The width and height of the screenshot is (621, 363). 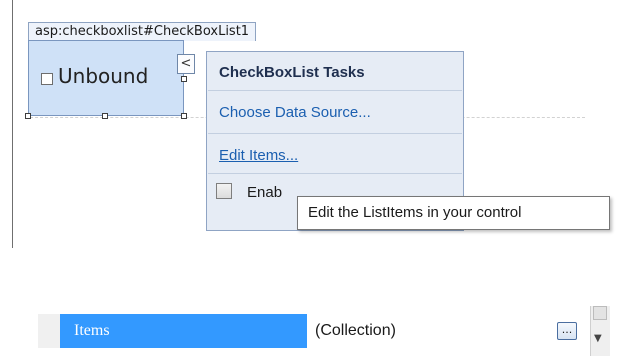 What do you see at coordinates (184, 79) in the screenshot?
I see `resize-handle-right-center` at bounding box center [184, 79].